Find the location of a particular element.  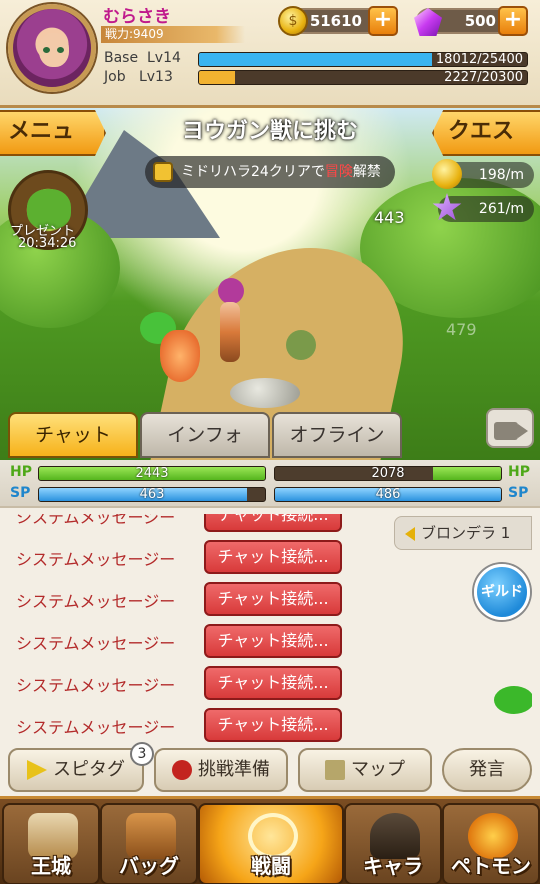

player-character is located at coordinates (230, 323).